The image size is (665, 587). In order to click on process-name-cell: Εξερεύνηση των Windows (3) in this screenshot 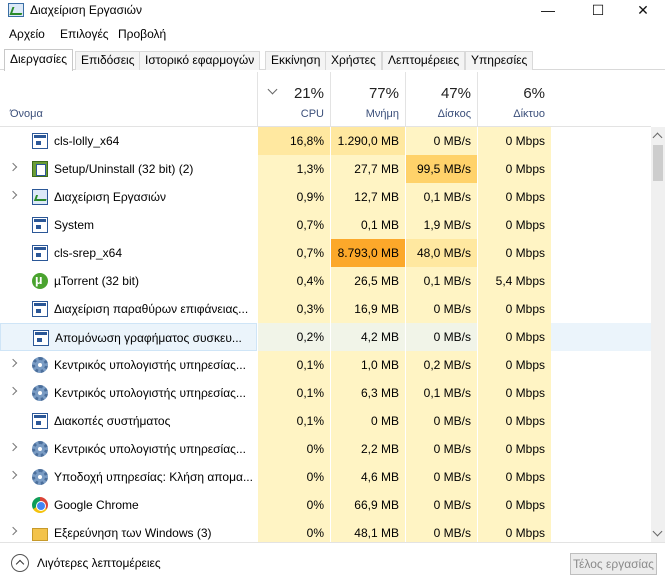, I will do `click(128, 530)`.